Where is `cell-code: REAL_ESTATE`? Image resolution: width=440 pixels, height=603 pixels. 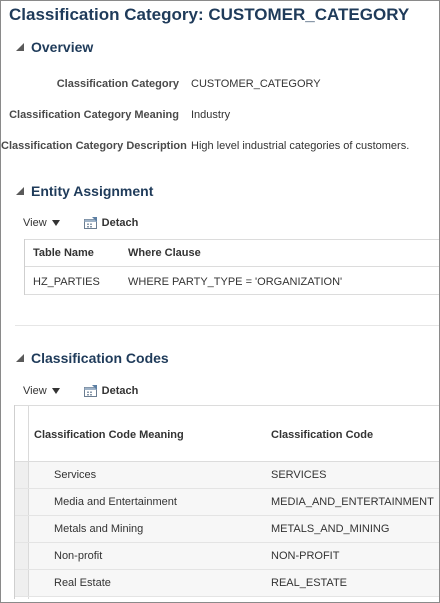 cell-code: REAL_ESTATE is located at coordinates (309, 583).